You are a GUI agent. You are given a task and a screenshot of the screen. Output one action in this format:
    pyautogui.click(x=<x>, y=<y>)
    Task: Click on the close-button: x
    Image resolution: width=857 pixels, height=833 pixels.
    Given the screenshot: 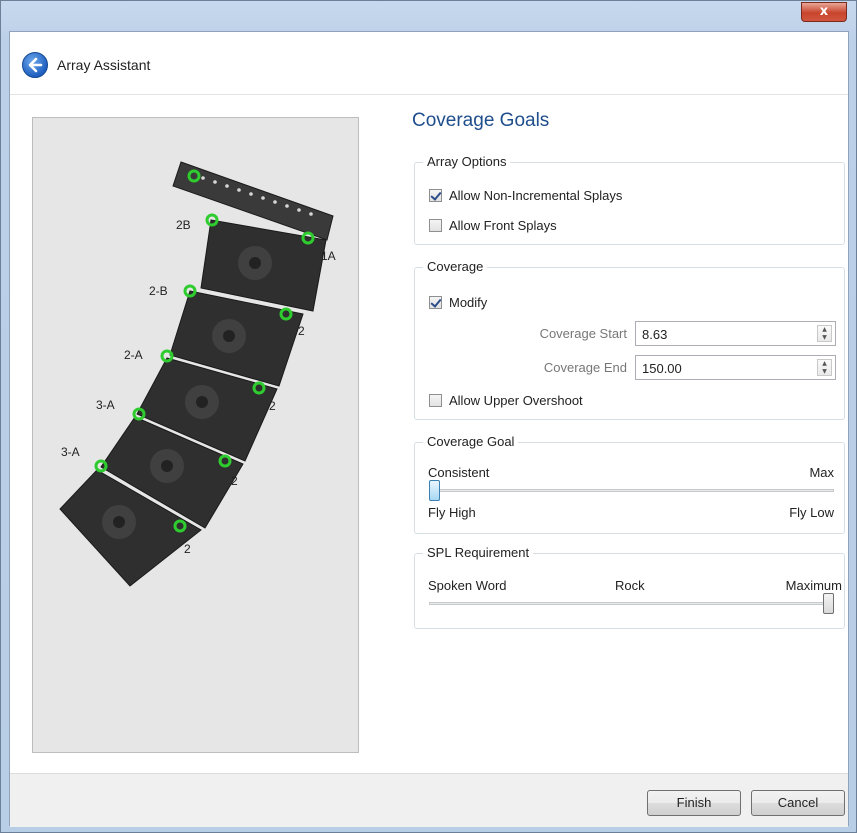 What is the action you would take?
    pyautogui.click(x=824, y=12)
    